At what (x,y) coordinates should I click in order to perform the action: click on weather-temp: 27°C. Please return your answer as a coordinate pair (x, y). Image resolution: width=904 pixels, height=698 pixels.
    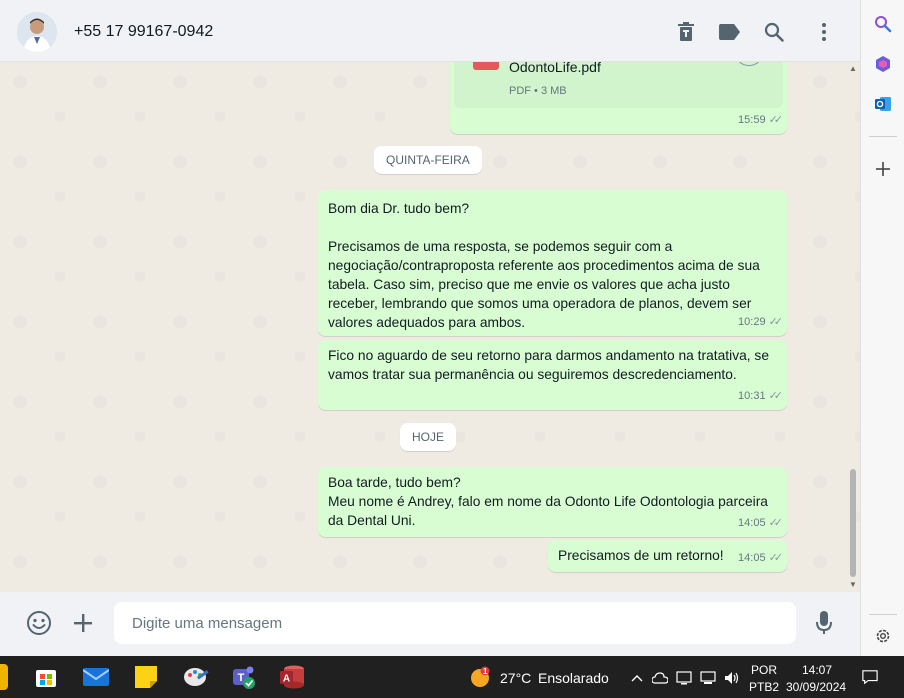
    Looking at the image, I should click on (515, 678).